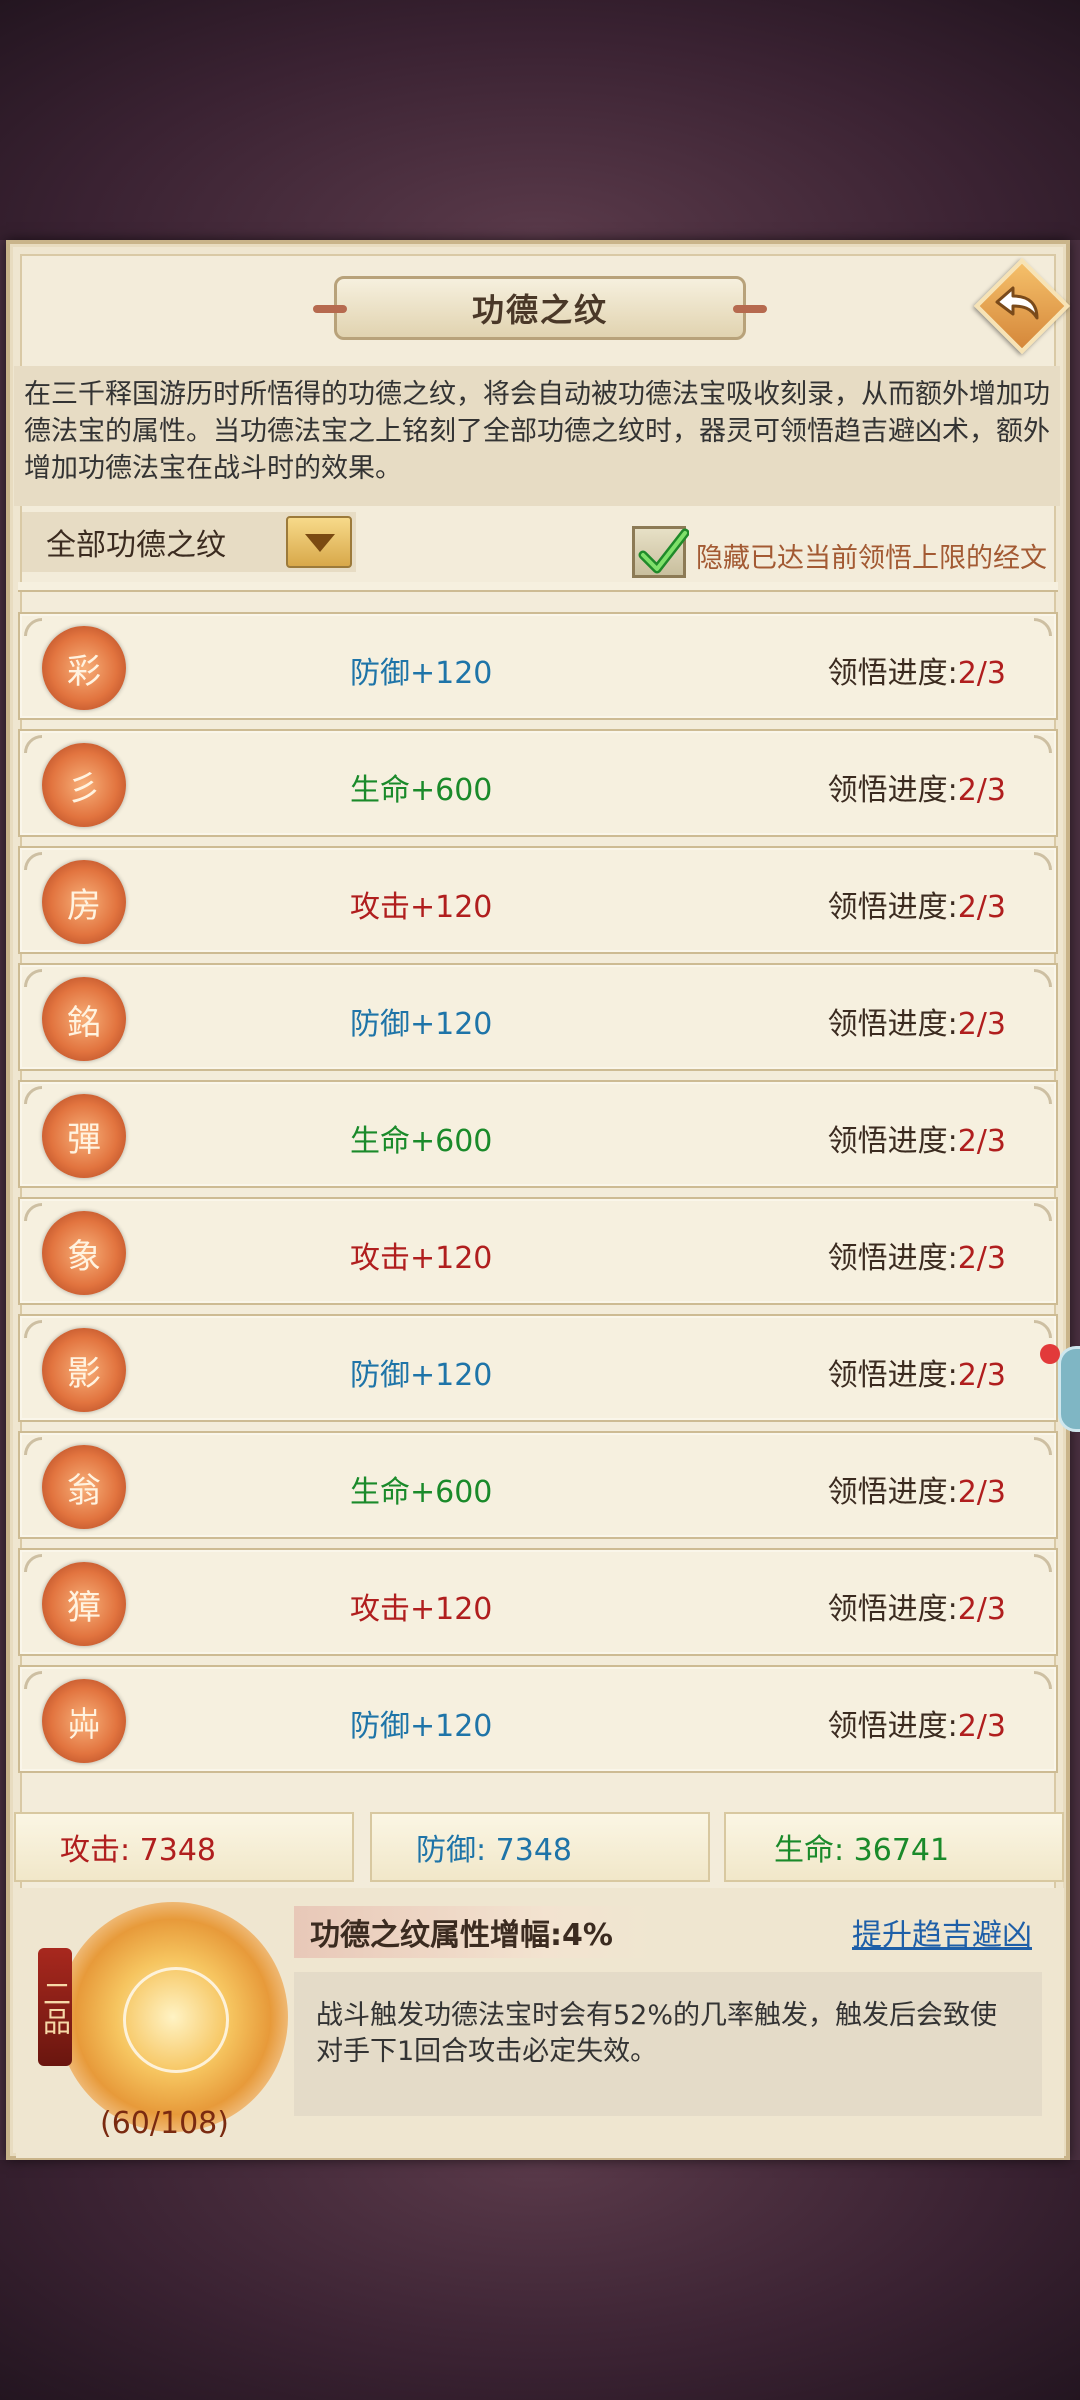  I want to click on total-defense: 防御: 7348, so click(540, 1847).